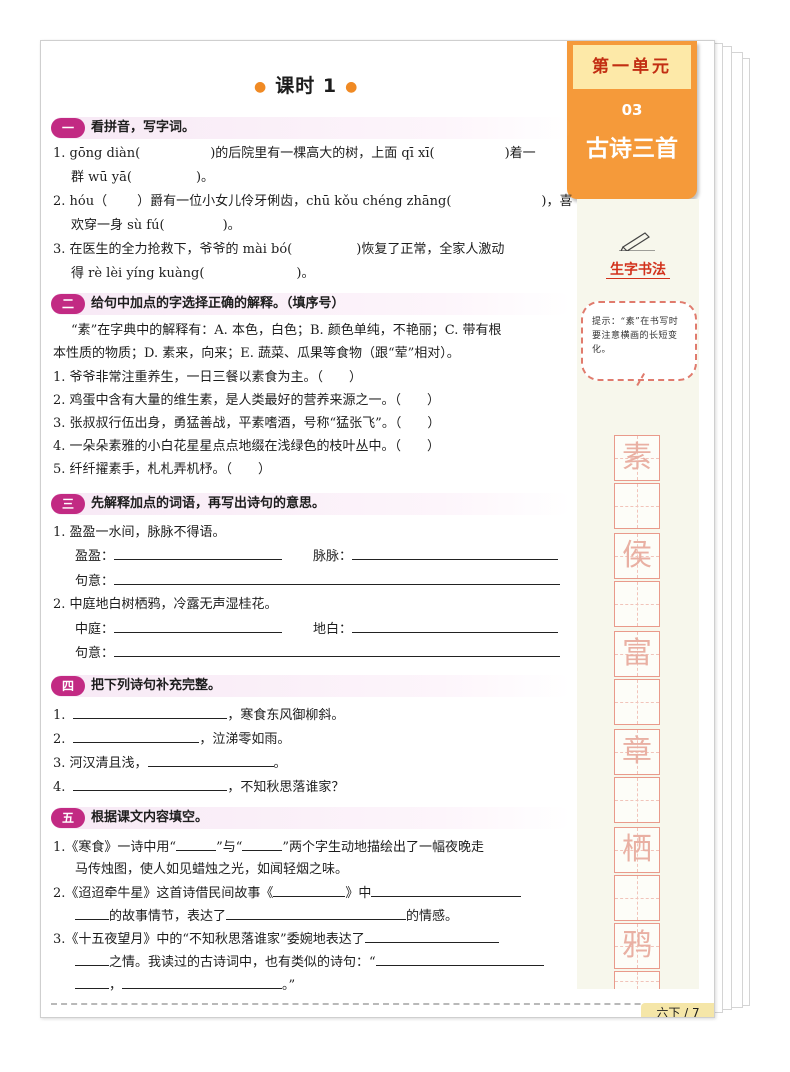  I want to click on s3-word-1: 盈盈：, so click(179, 556).